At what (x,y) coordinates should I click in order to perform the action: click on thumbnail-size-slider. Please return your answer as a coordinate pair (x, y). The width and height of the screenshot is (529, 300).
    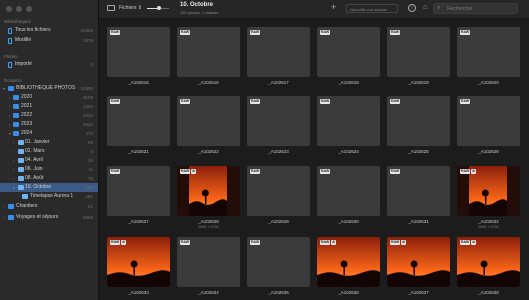
    Looking at the image, I should click on (158, 8).